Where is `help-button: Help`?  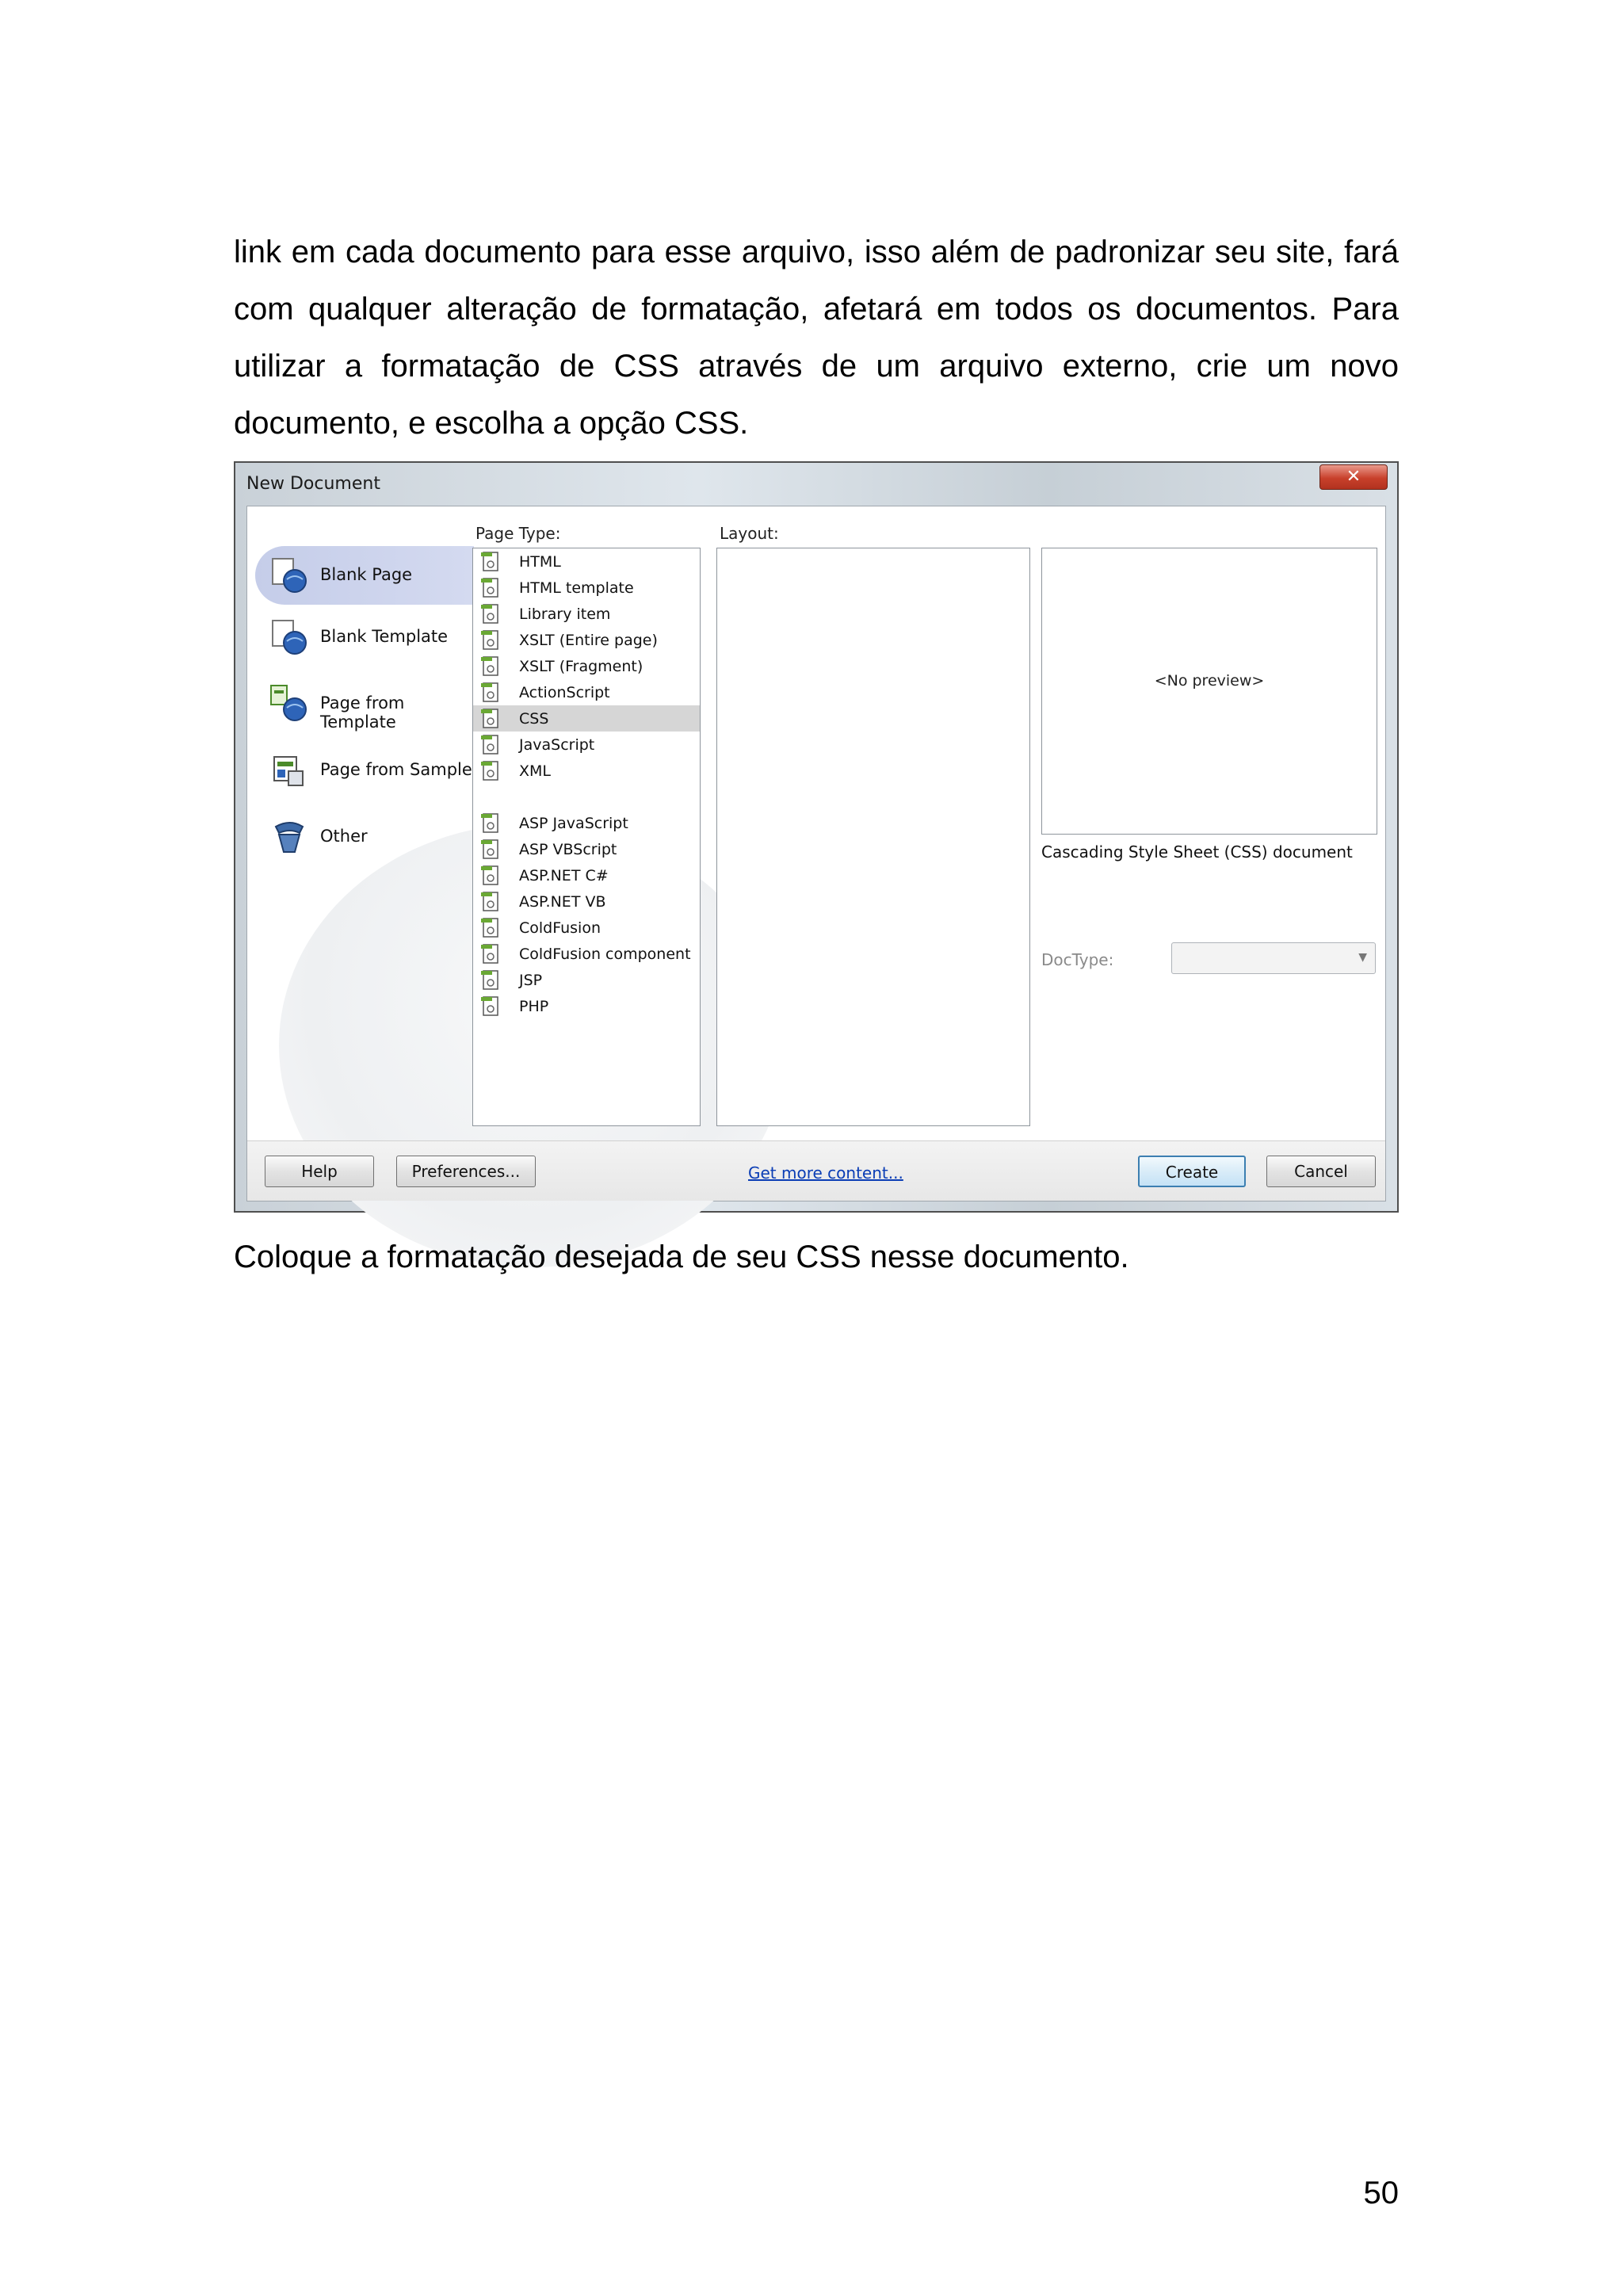
help-button: Help is located at coordinates (320, 1171).